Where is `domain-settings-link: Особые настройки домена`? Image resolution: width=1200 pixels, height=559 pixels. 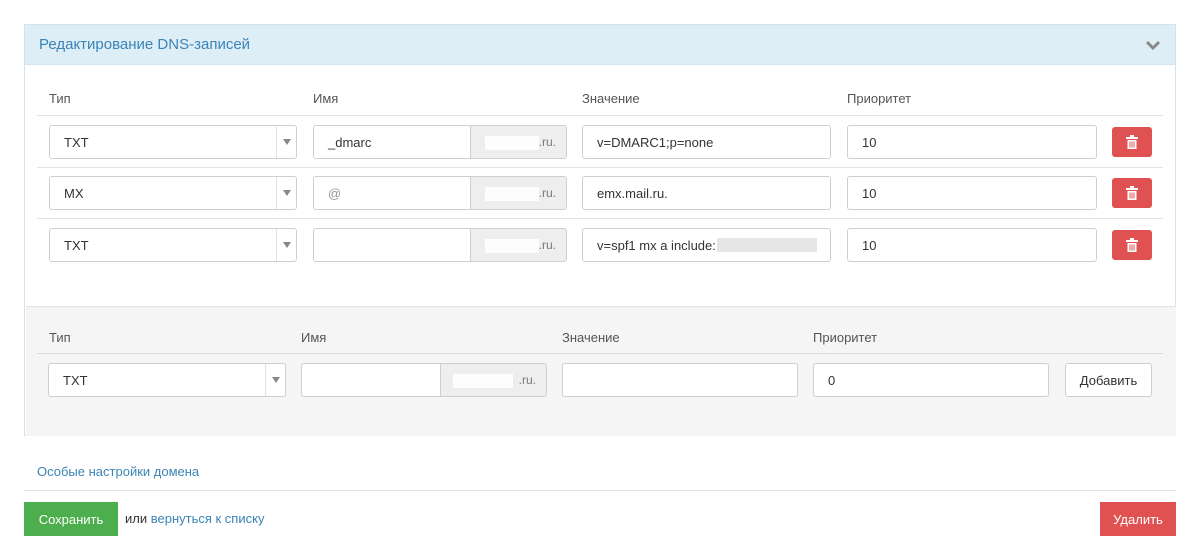 domain-settings-link: Особые настройки домена is located at coordinates (118, 471).